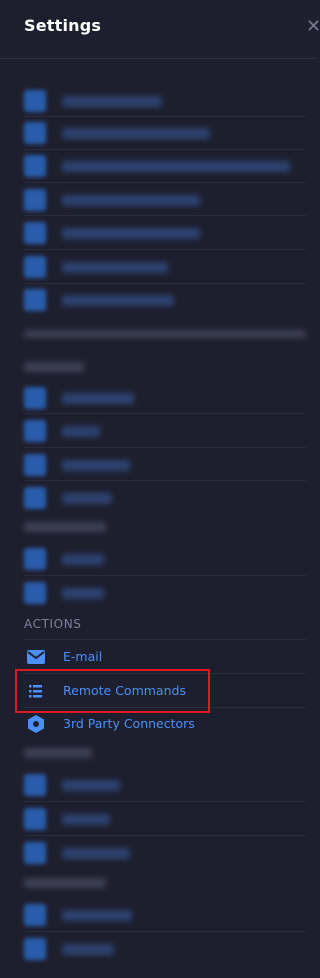 The height and width of the screenshot is (978, 320). I want to click on close-icon: ✕, so click(313, 26).